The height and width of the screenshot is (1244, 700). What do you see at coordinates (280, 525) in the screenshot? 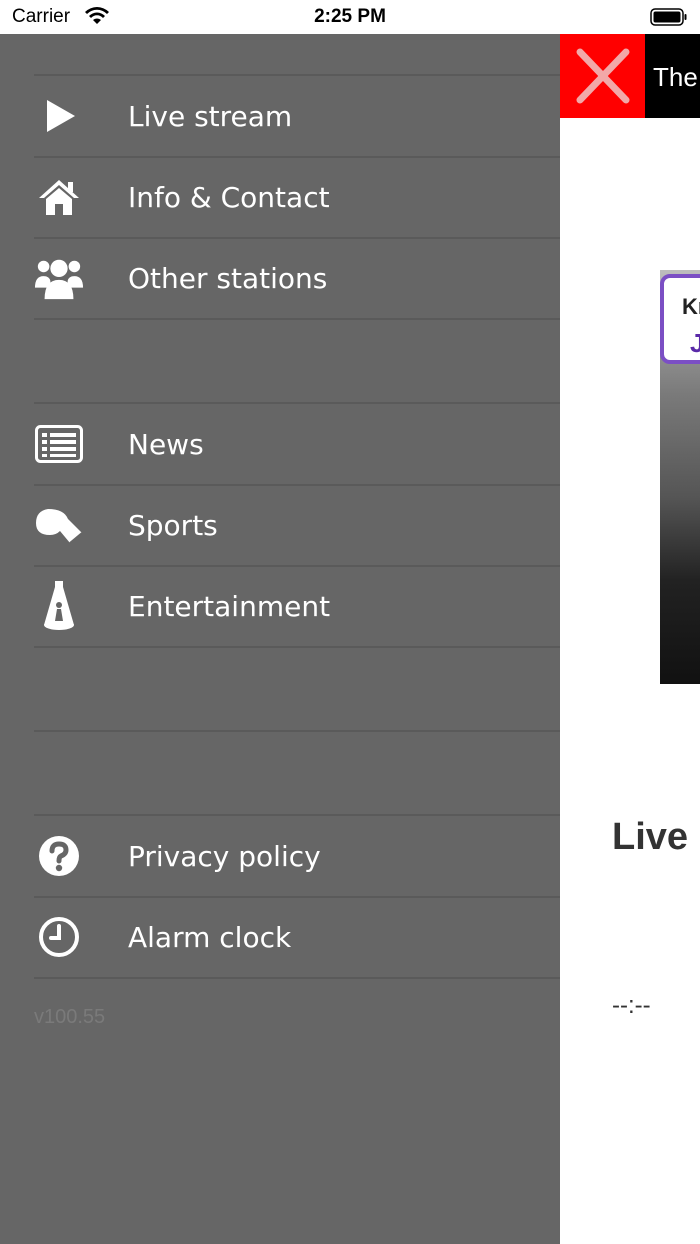
I see `menu-item-sports: Sports` at bounding box center [280, 525].